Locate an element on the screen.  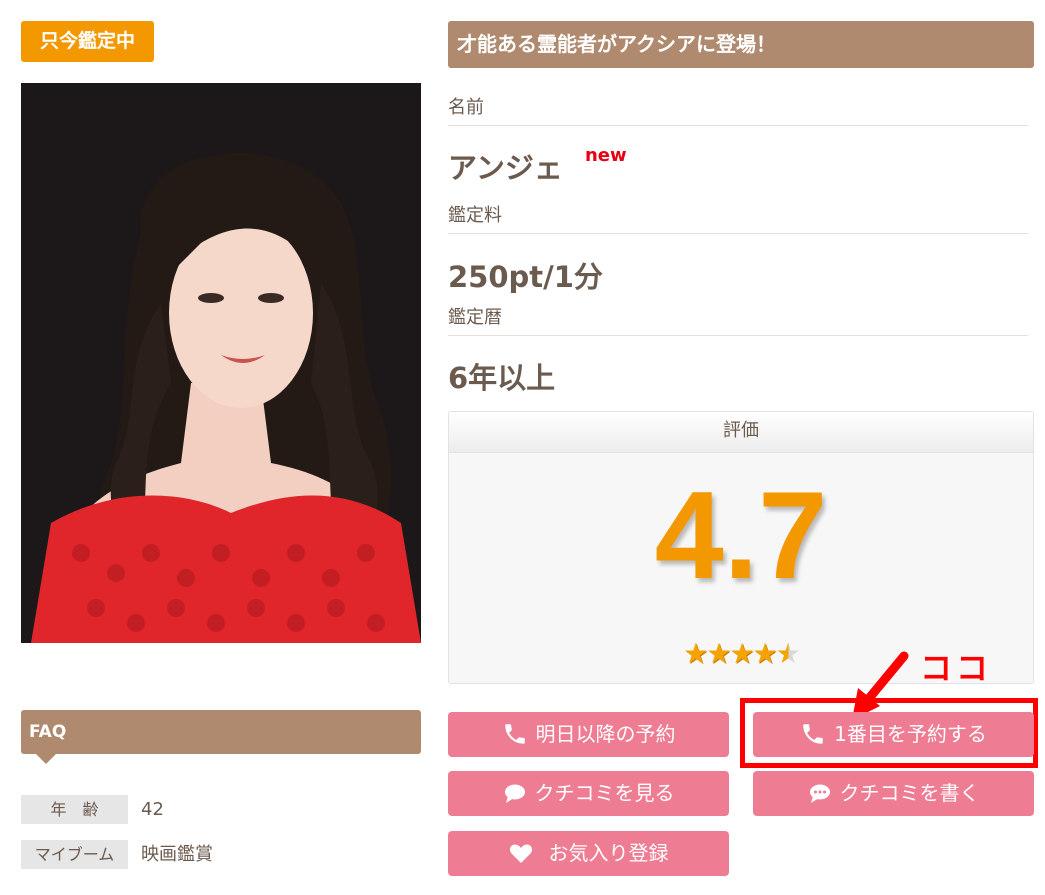
write-review-button: クチコミを書く is located at coordinates (893, 793).